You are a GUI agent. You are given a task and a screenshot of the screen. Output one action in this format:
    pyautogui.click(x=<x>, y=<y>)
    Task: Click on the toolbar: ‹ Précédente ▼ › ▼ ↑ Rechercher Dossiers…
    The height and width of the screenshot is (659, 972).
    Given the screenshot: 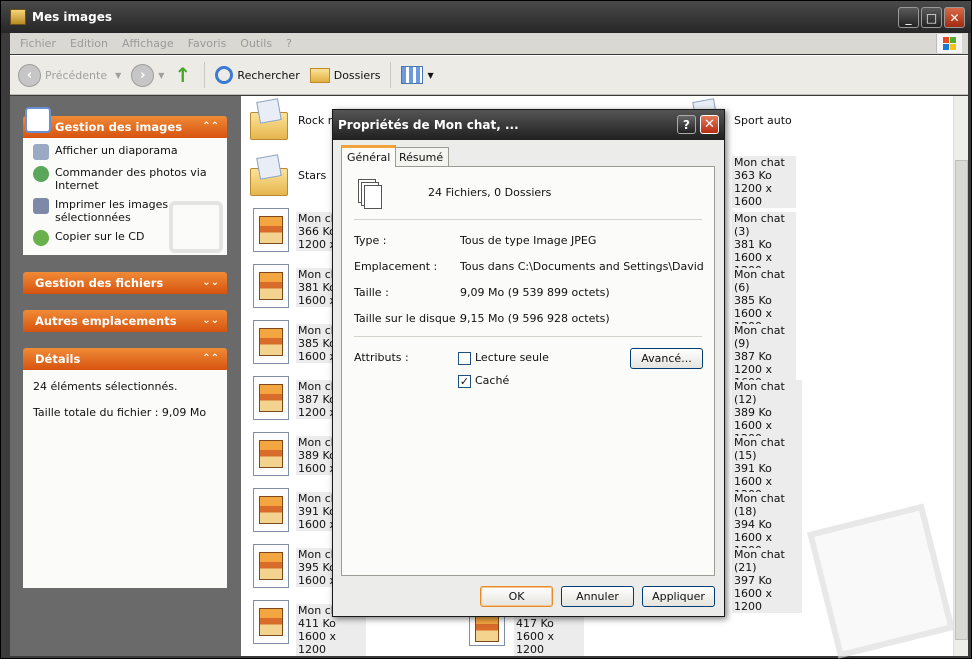 What is the action you would take?
    pyautogui.click(x=489, y=75)
    